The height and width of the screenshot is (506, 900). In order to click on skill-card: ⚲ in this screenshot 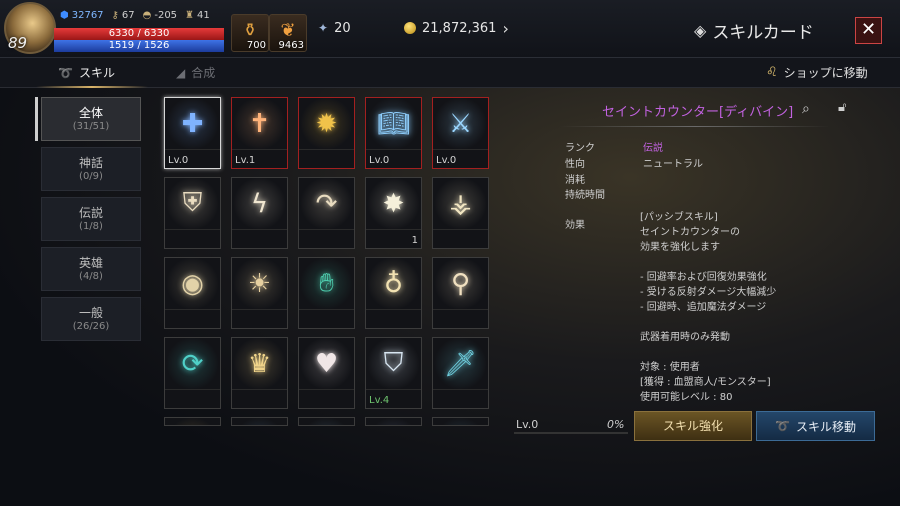, I will do `click(460, 293)`.